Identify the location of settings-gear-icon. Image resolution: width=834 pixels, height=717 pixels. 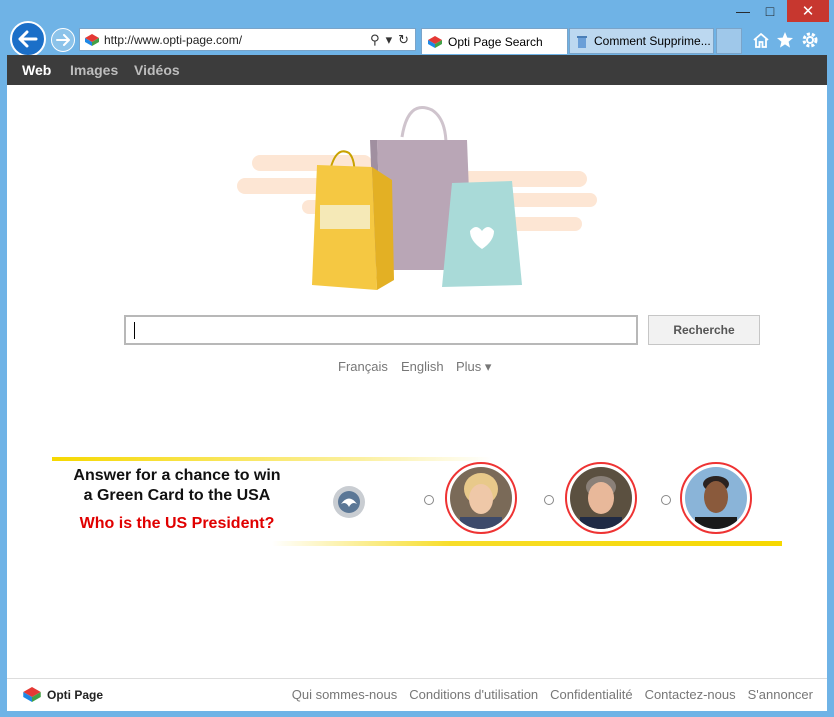
(810, 40).